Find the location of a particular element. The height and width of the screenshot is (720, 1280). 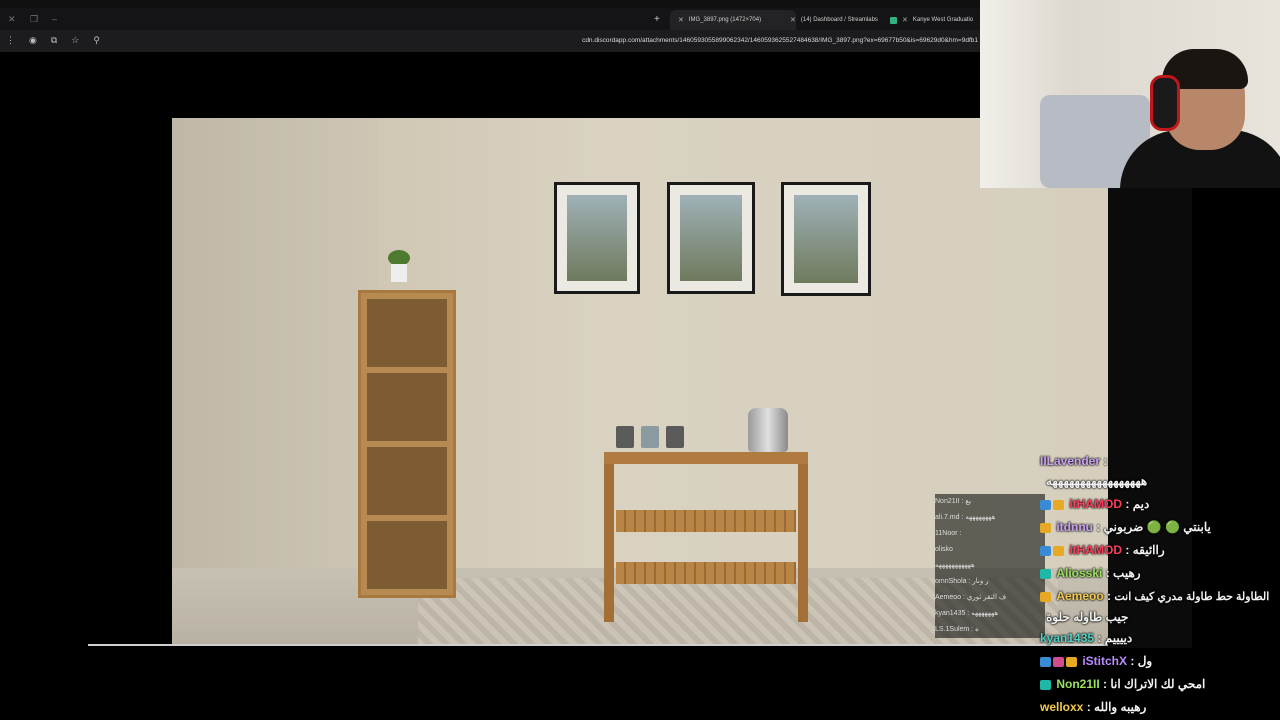

chat-username: IILavender is located at coordinates (1070, 461).